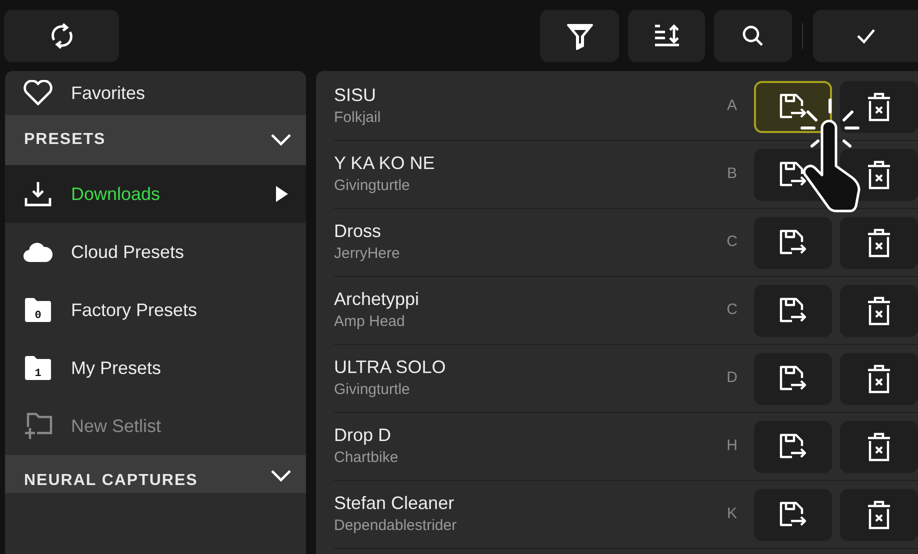  I want to click on slot-letter: D, so click(732, 378).